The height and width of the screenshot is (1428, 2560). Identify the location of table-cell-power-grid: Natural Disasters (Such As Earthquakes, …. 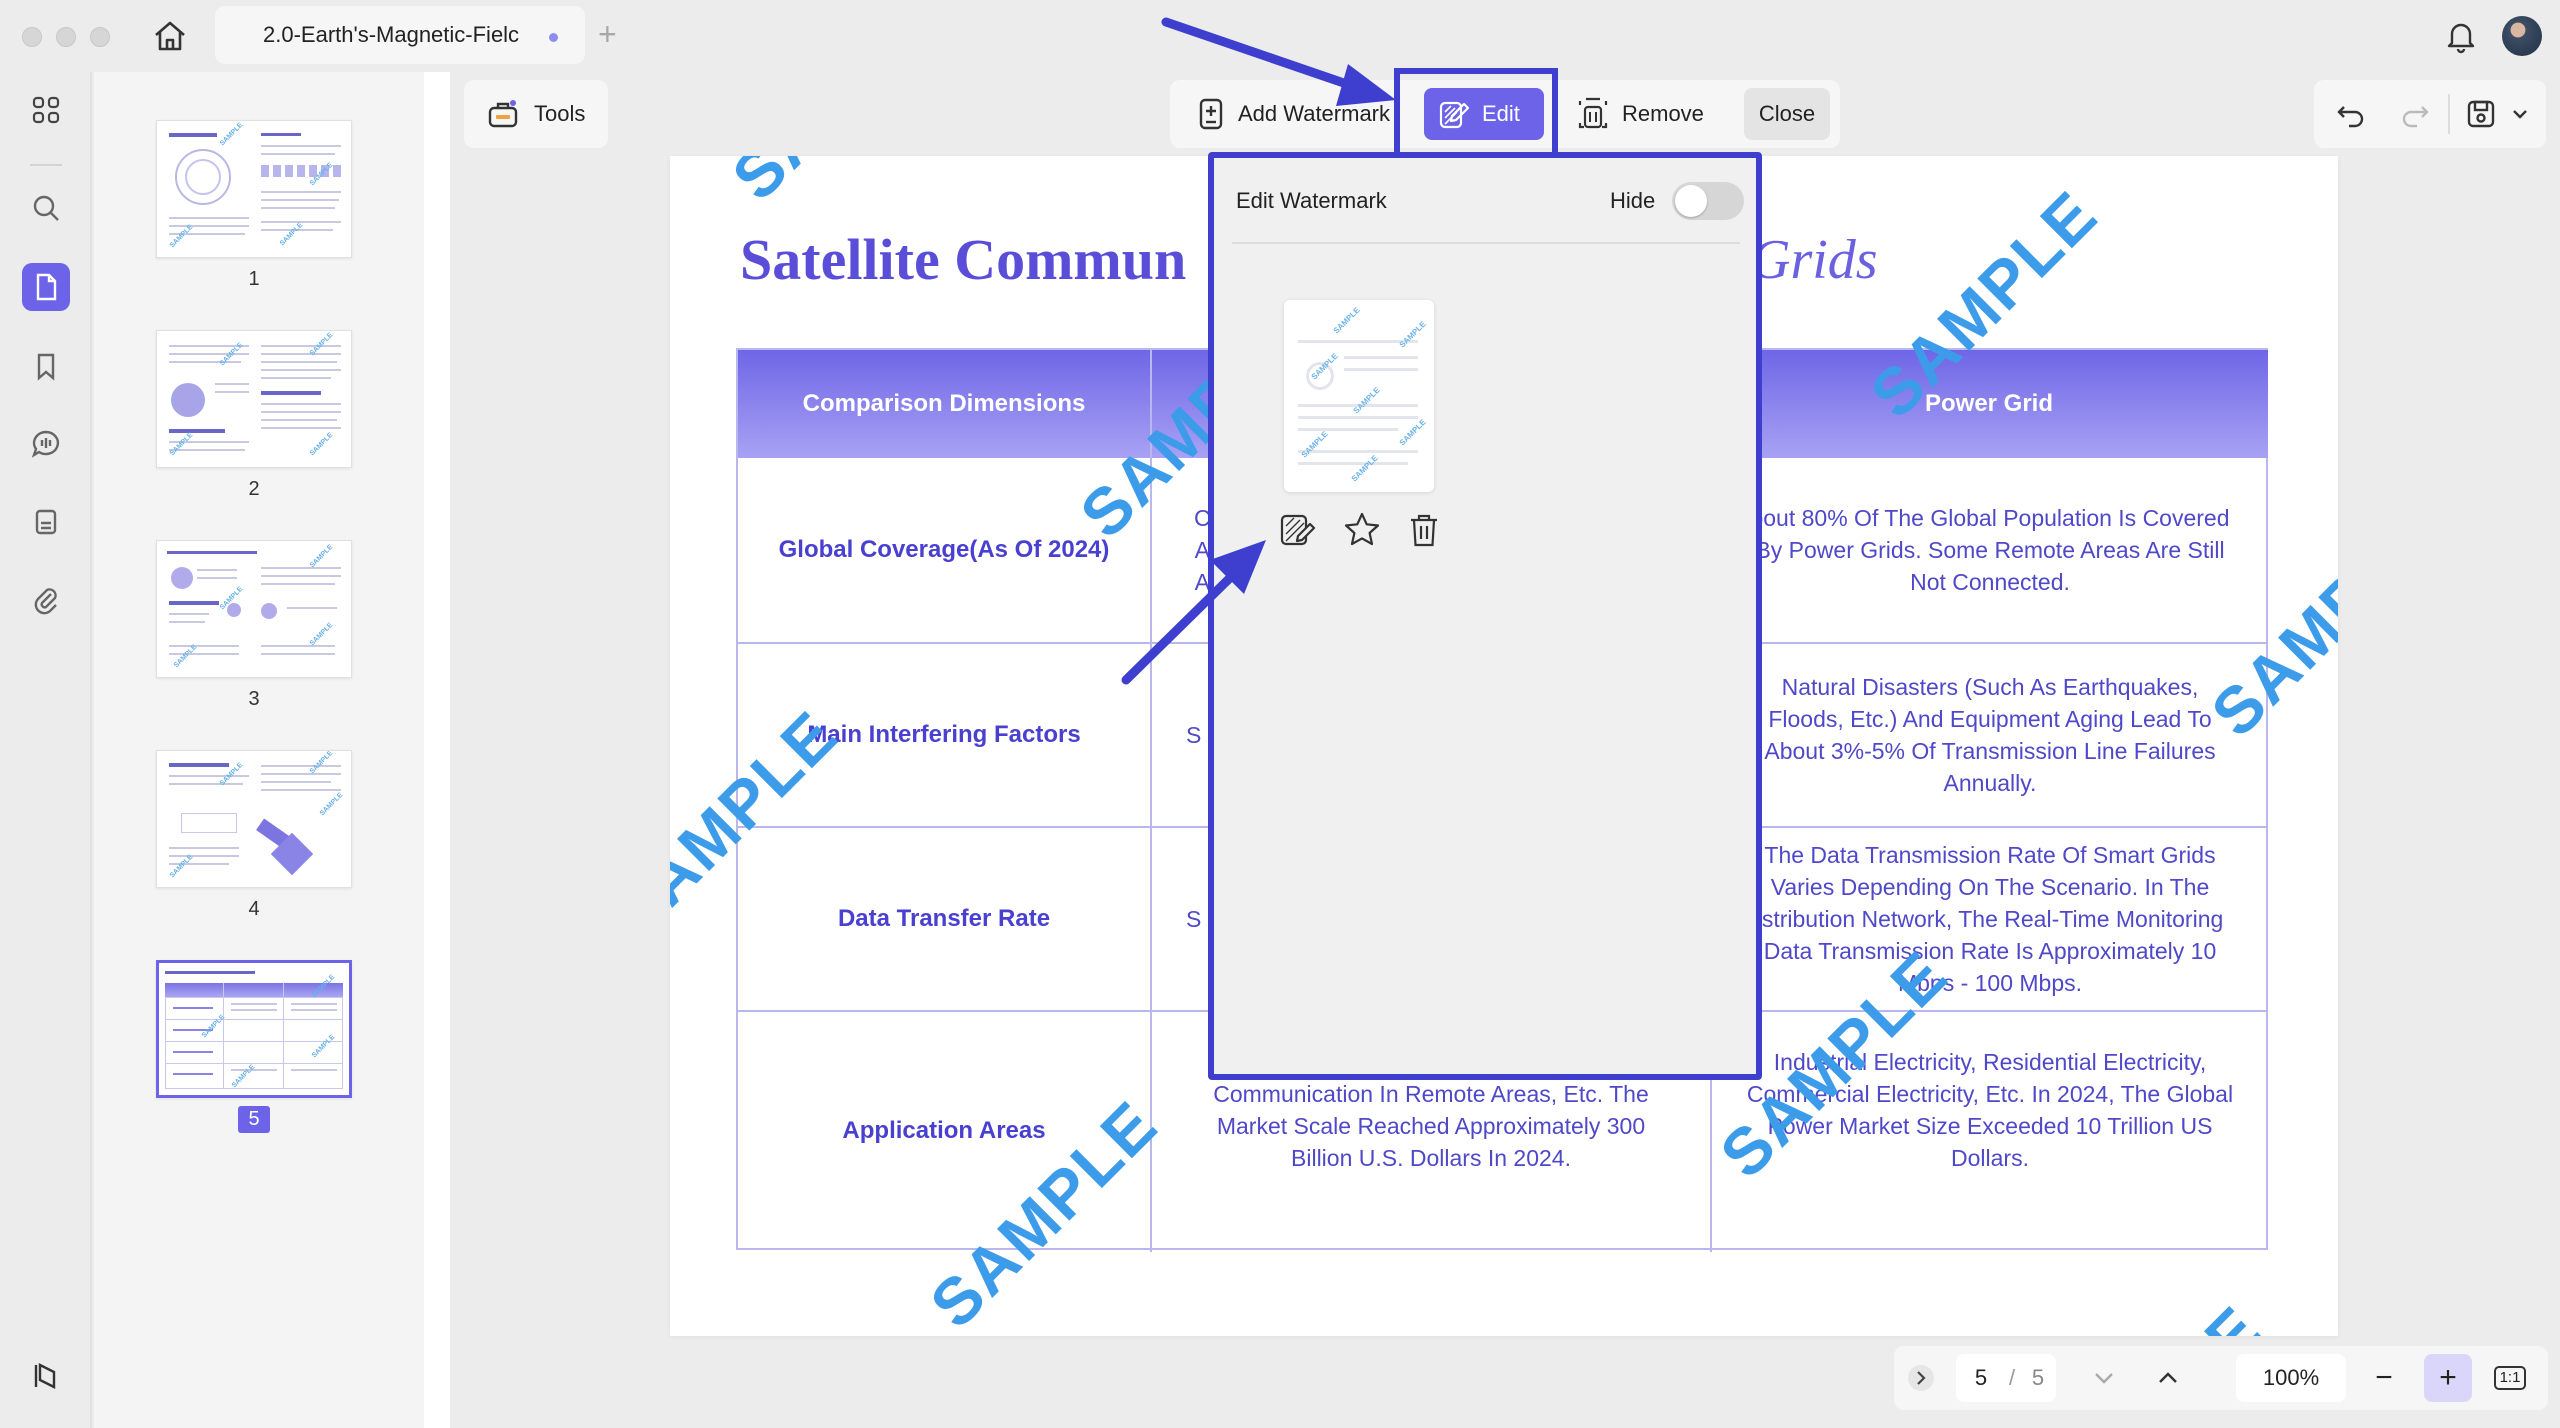
(1990, 735).